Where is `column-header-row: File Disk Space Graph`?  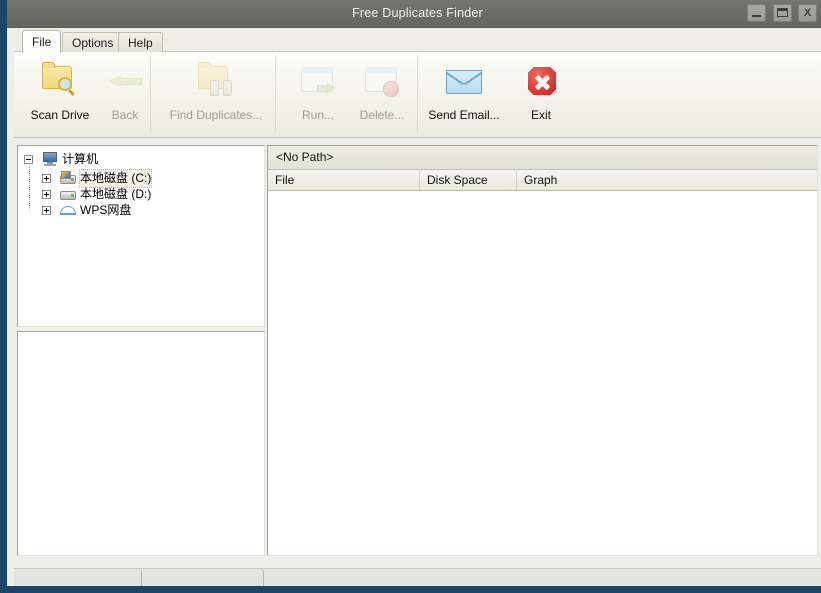
column-header-row: File Disk Space Graph is located at coordinates (542, 180).